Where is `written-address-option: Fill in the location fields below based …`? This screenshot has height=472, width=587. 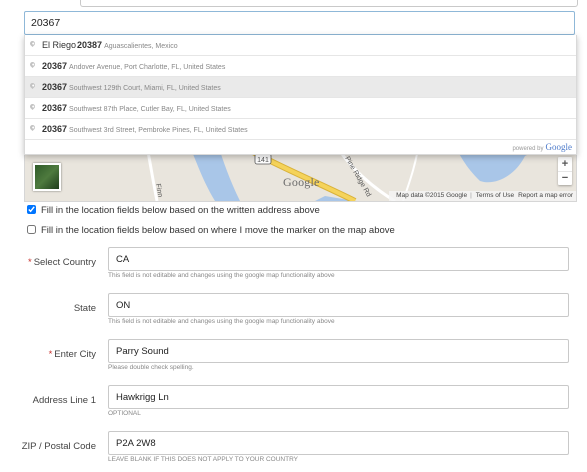 written-address-option: Fill in the location fields below based … is located at coordinates (173, 210).